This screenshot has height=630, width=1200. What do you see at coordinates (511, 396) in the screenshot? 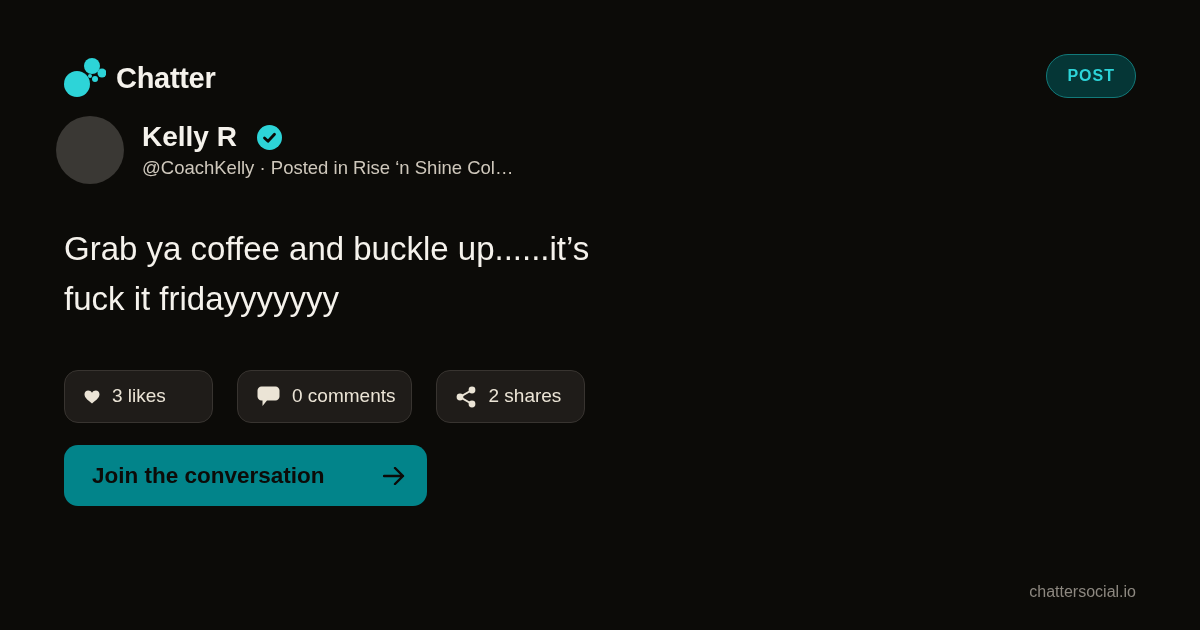
I see `shares-button: 2 shares` at bounding box center [511, 396].